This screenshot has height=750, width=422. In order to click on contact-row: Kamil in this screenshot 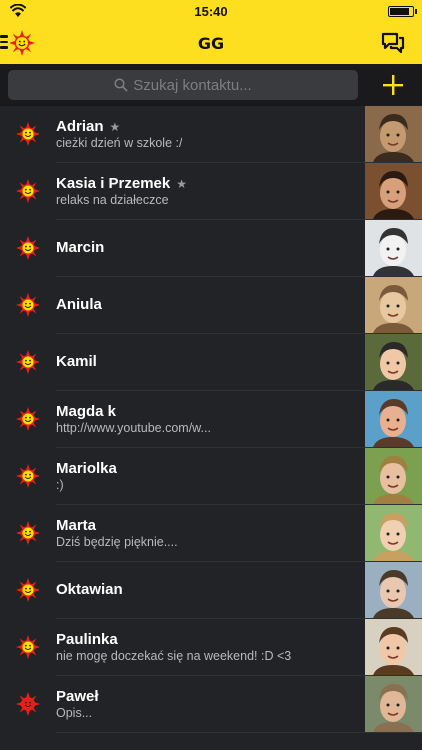, I will do `click(211, 362)`.